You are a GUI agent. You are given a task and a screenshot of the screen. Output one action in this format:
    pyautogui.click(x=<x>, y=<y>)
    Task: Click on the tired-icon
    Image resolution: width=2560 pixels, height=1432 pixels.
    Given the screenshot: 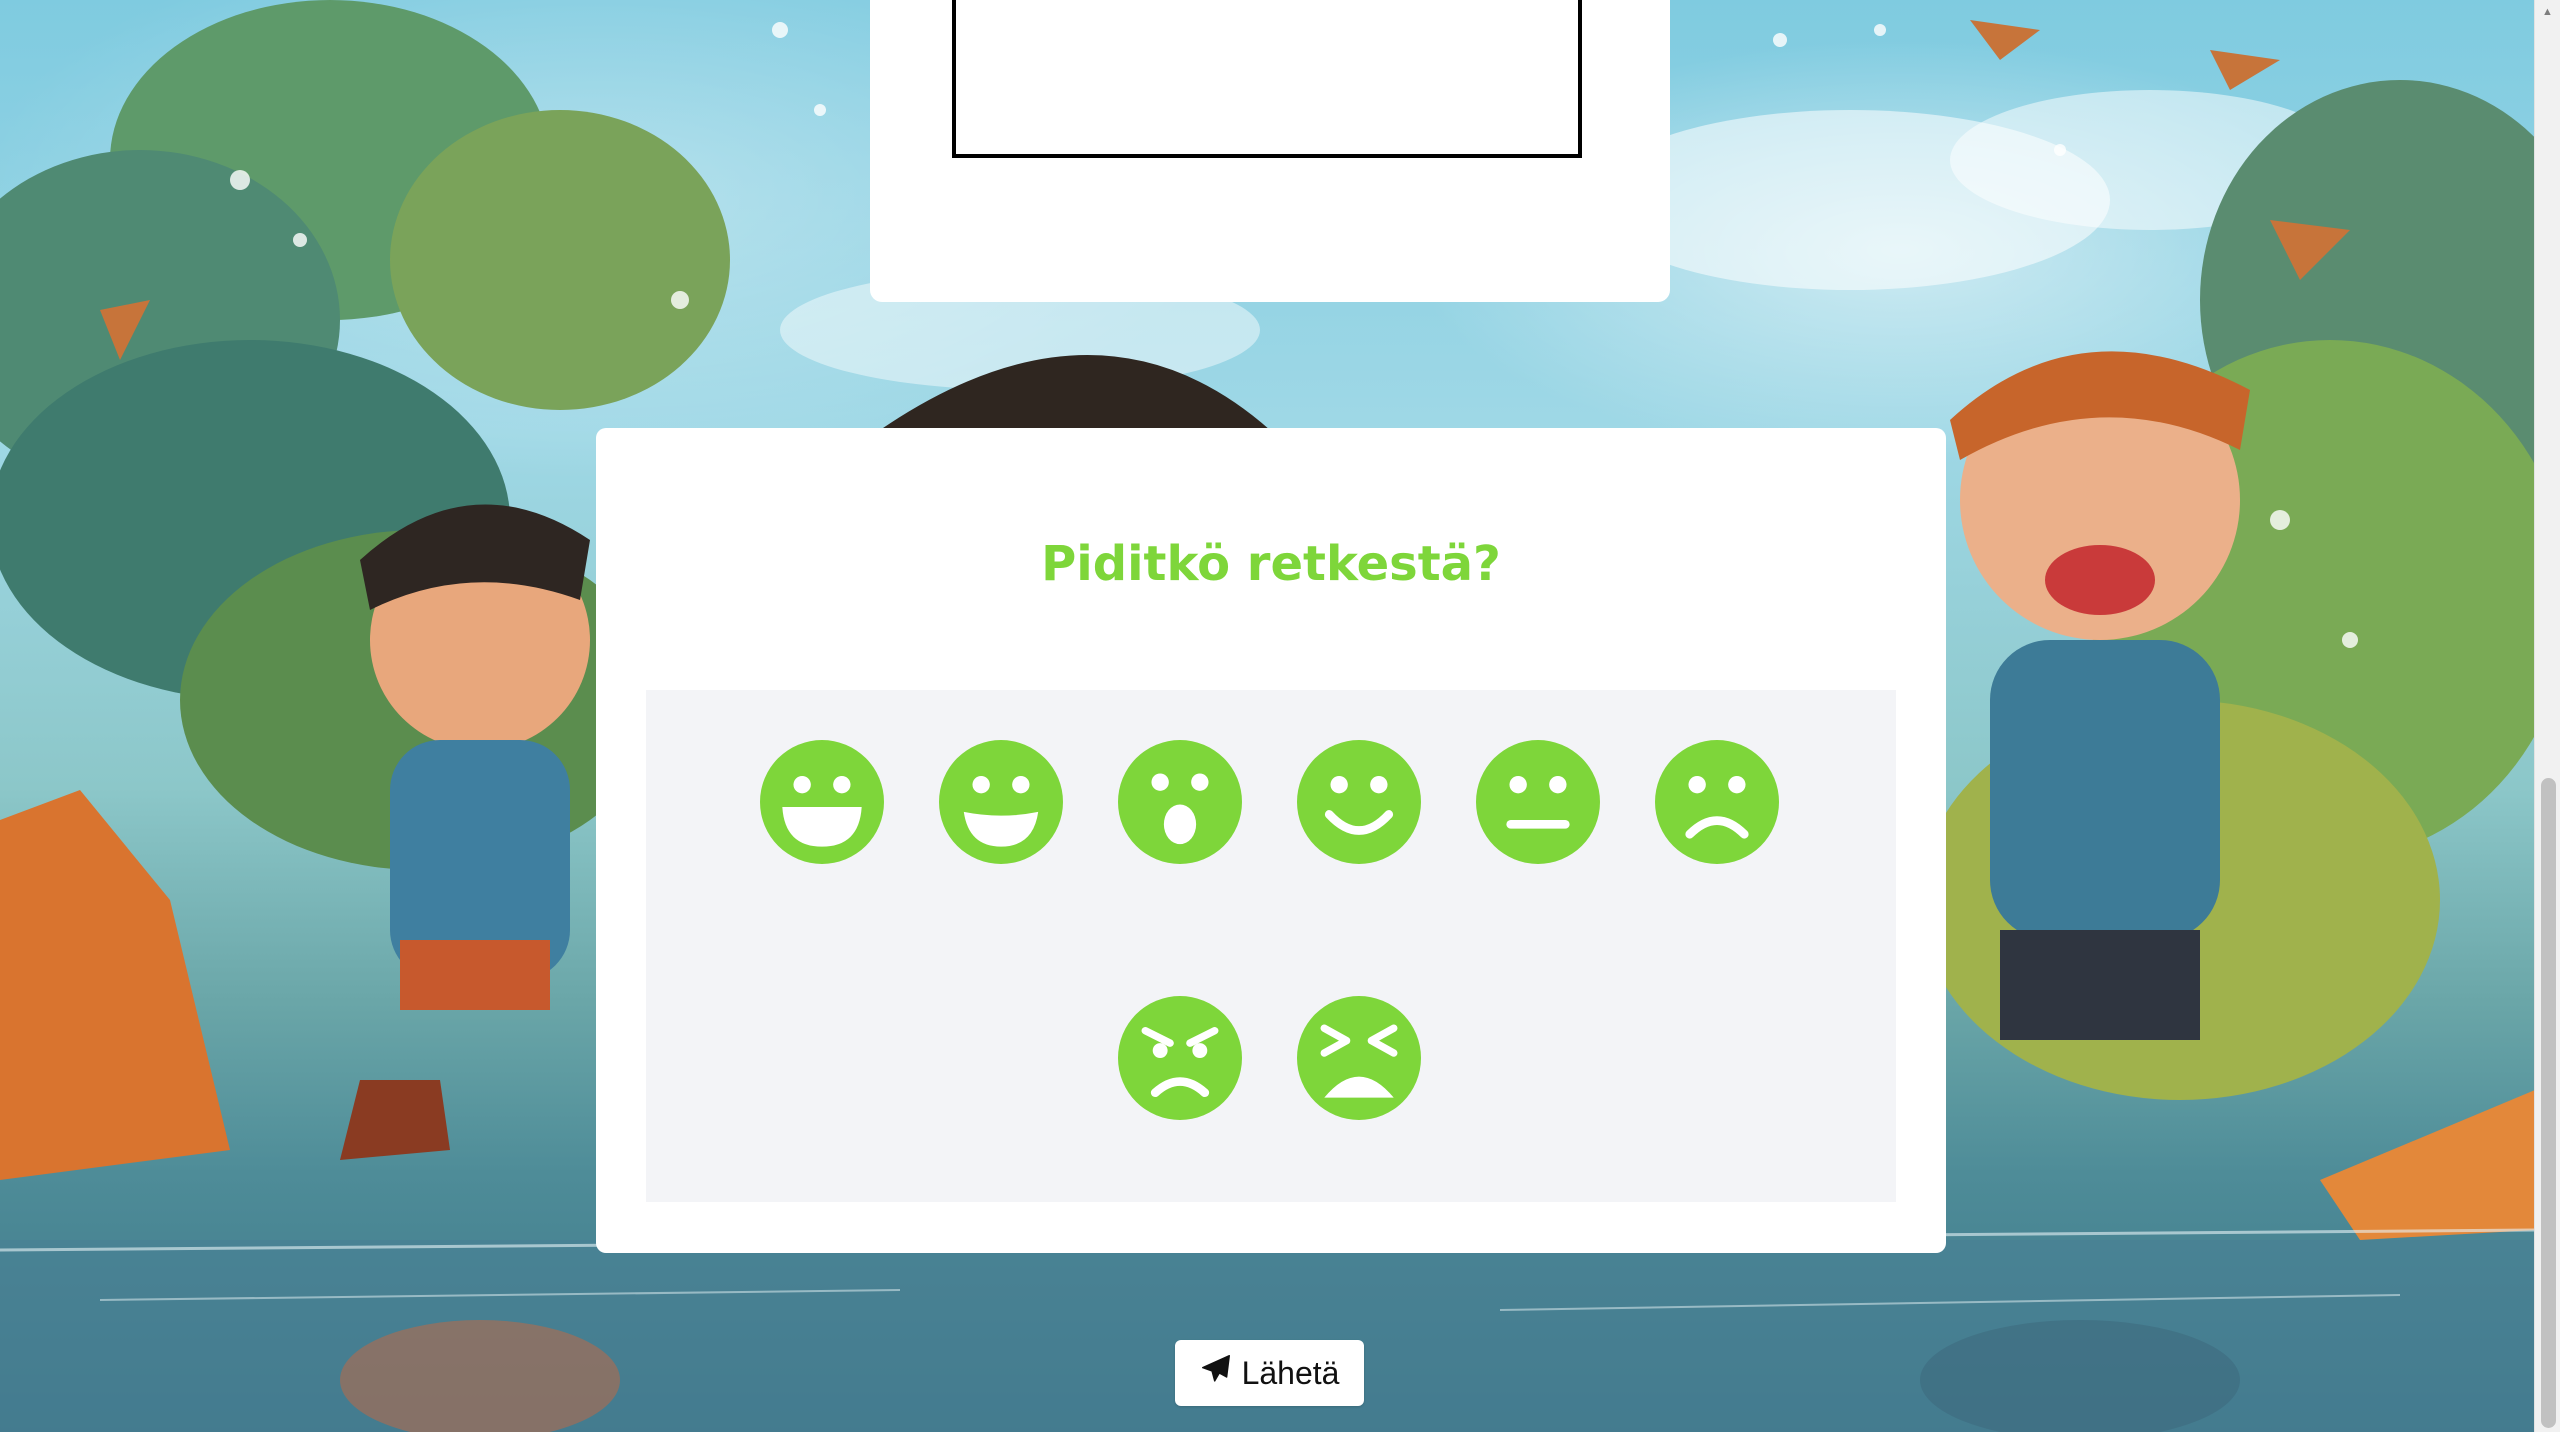 What is the action you would take?
    pyautogui.click(x=1359, y=1058)
    